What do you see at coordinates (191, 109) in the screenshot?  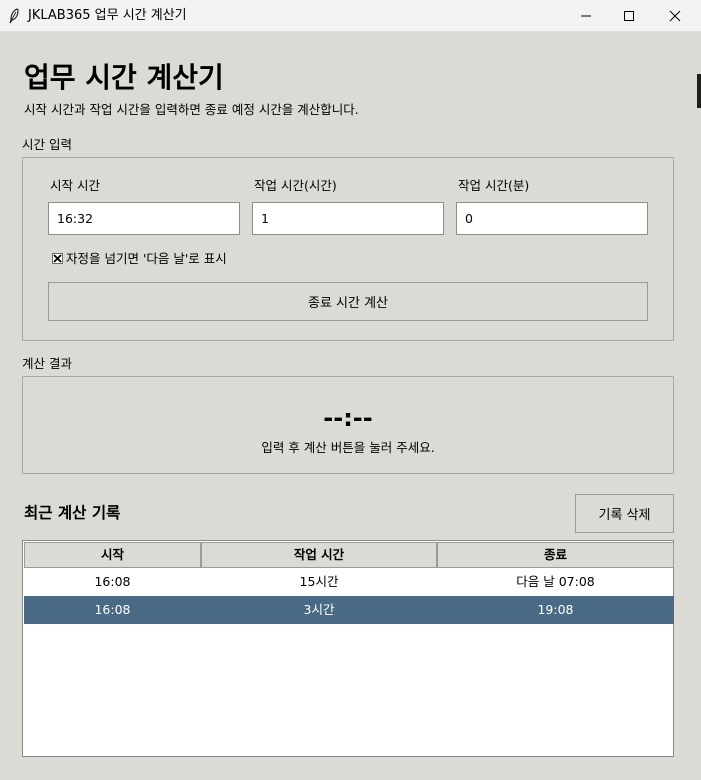 I see `page-subtitle: 시작 시간과 작업 시간을 입력하면 종료 예정 시간을 계산합니다.` at bounding box center [191, 109].